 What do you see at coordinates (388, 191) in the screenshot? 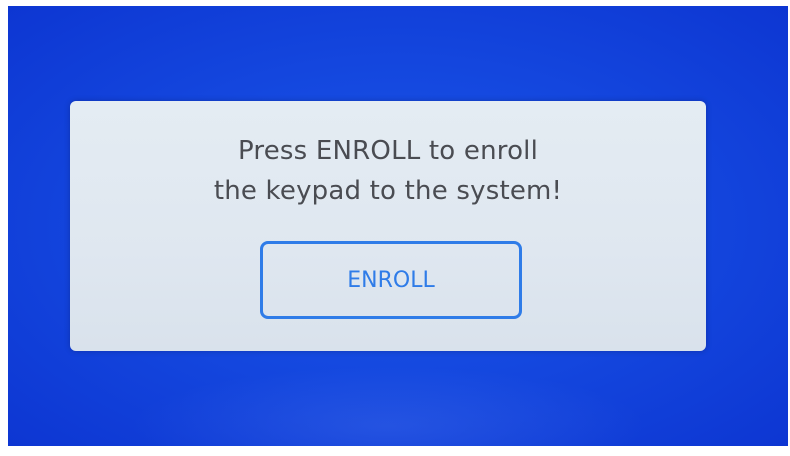
I see `message-line-2: the keypad to the system!` at bounding box center [388, 191].